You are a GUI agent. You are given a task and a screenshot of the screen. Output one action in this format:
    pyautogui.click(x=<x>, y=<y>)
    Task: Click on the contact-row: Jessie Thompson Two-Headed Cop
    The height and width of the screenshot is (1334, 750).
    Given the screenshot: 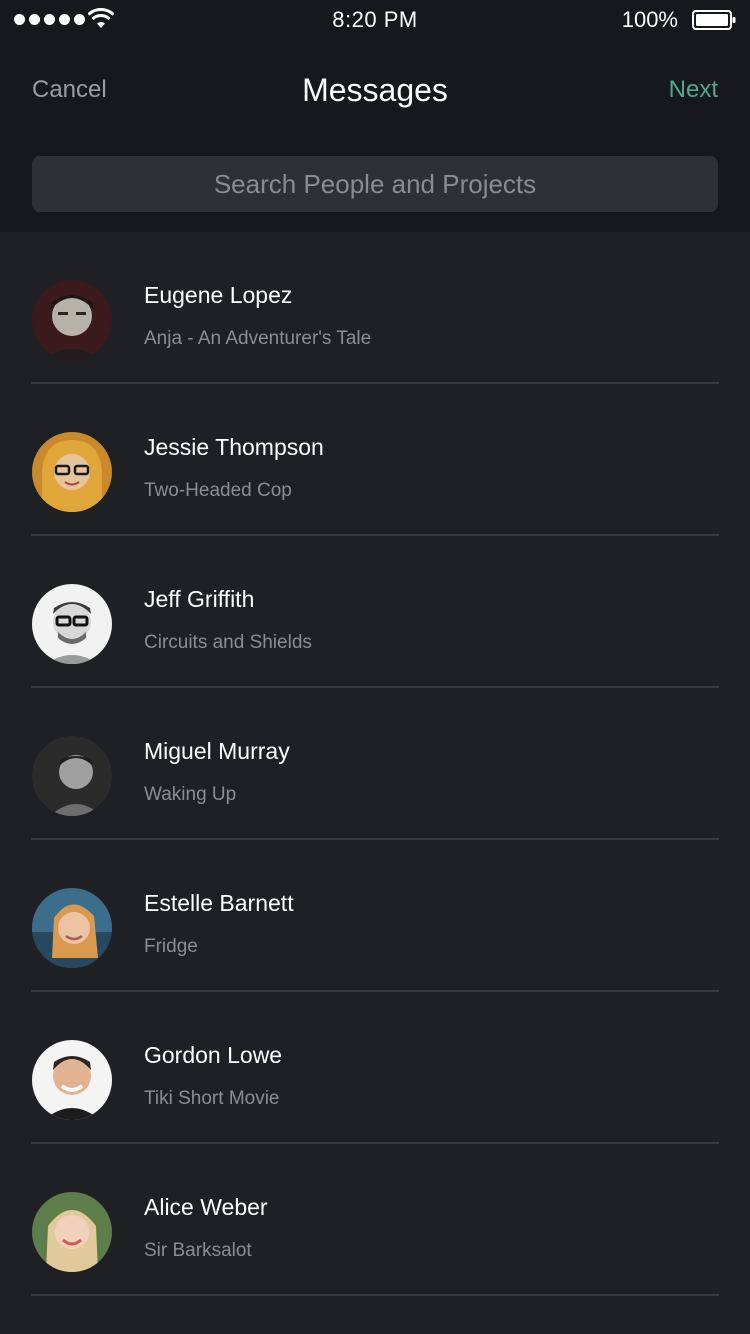 What is the action you would take?
    pyautogui.click(x=375, y=460)
    